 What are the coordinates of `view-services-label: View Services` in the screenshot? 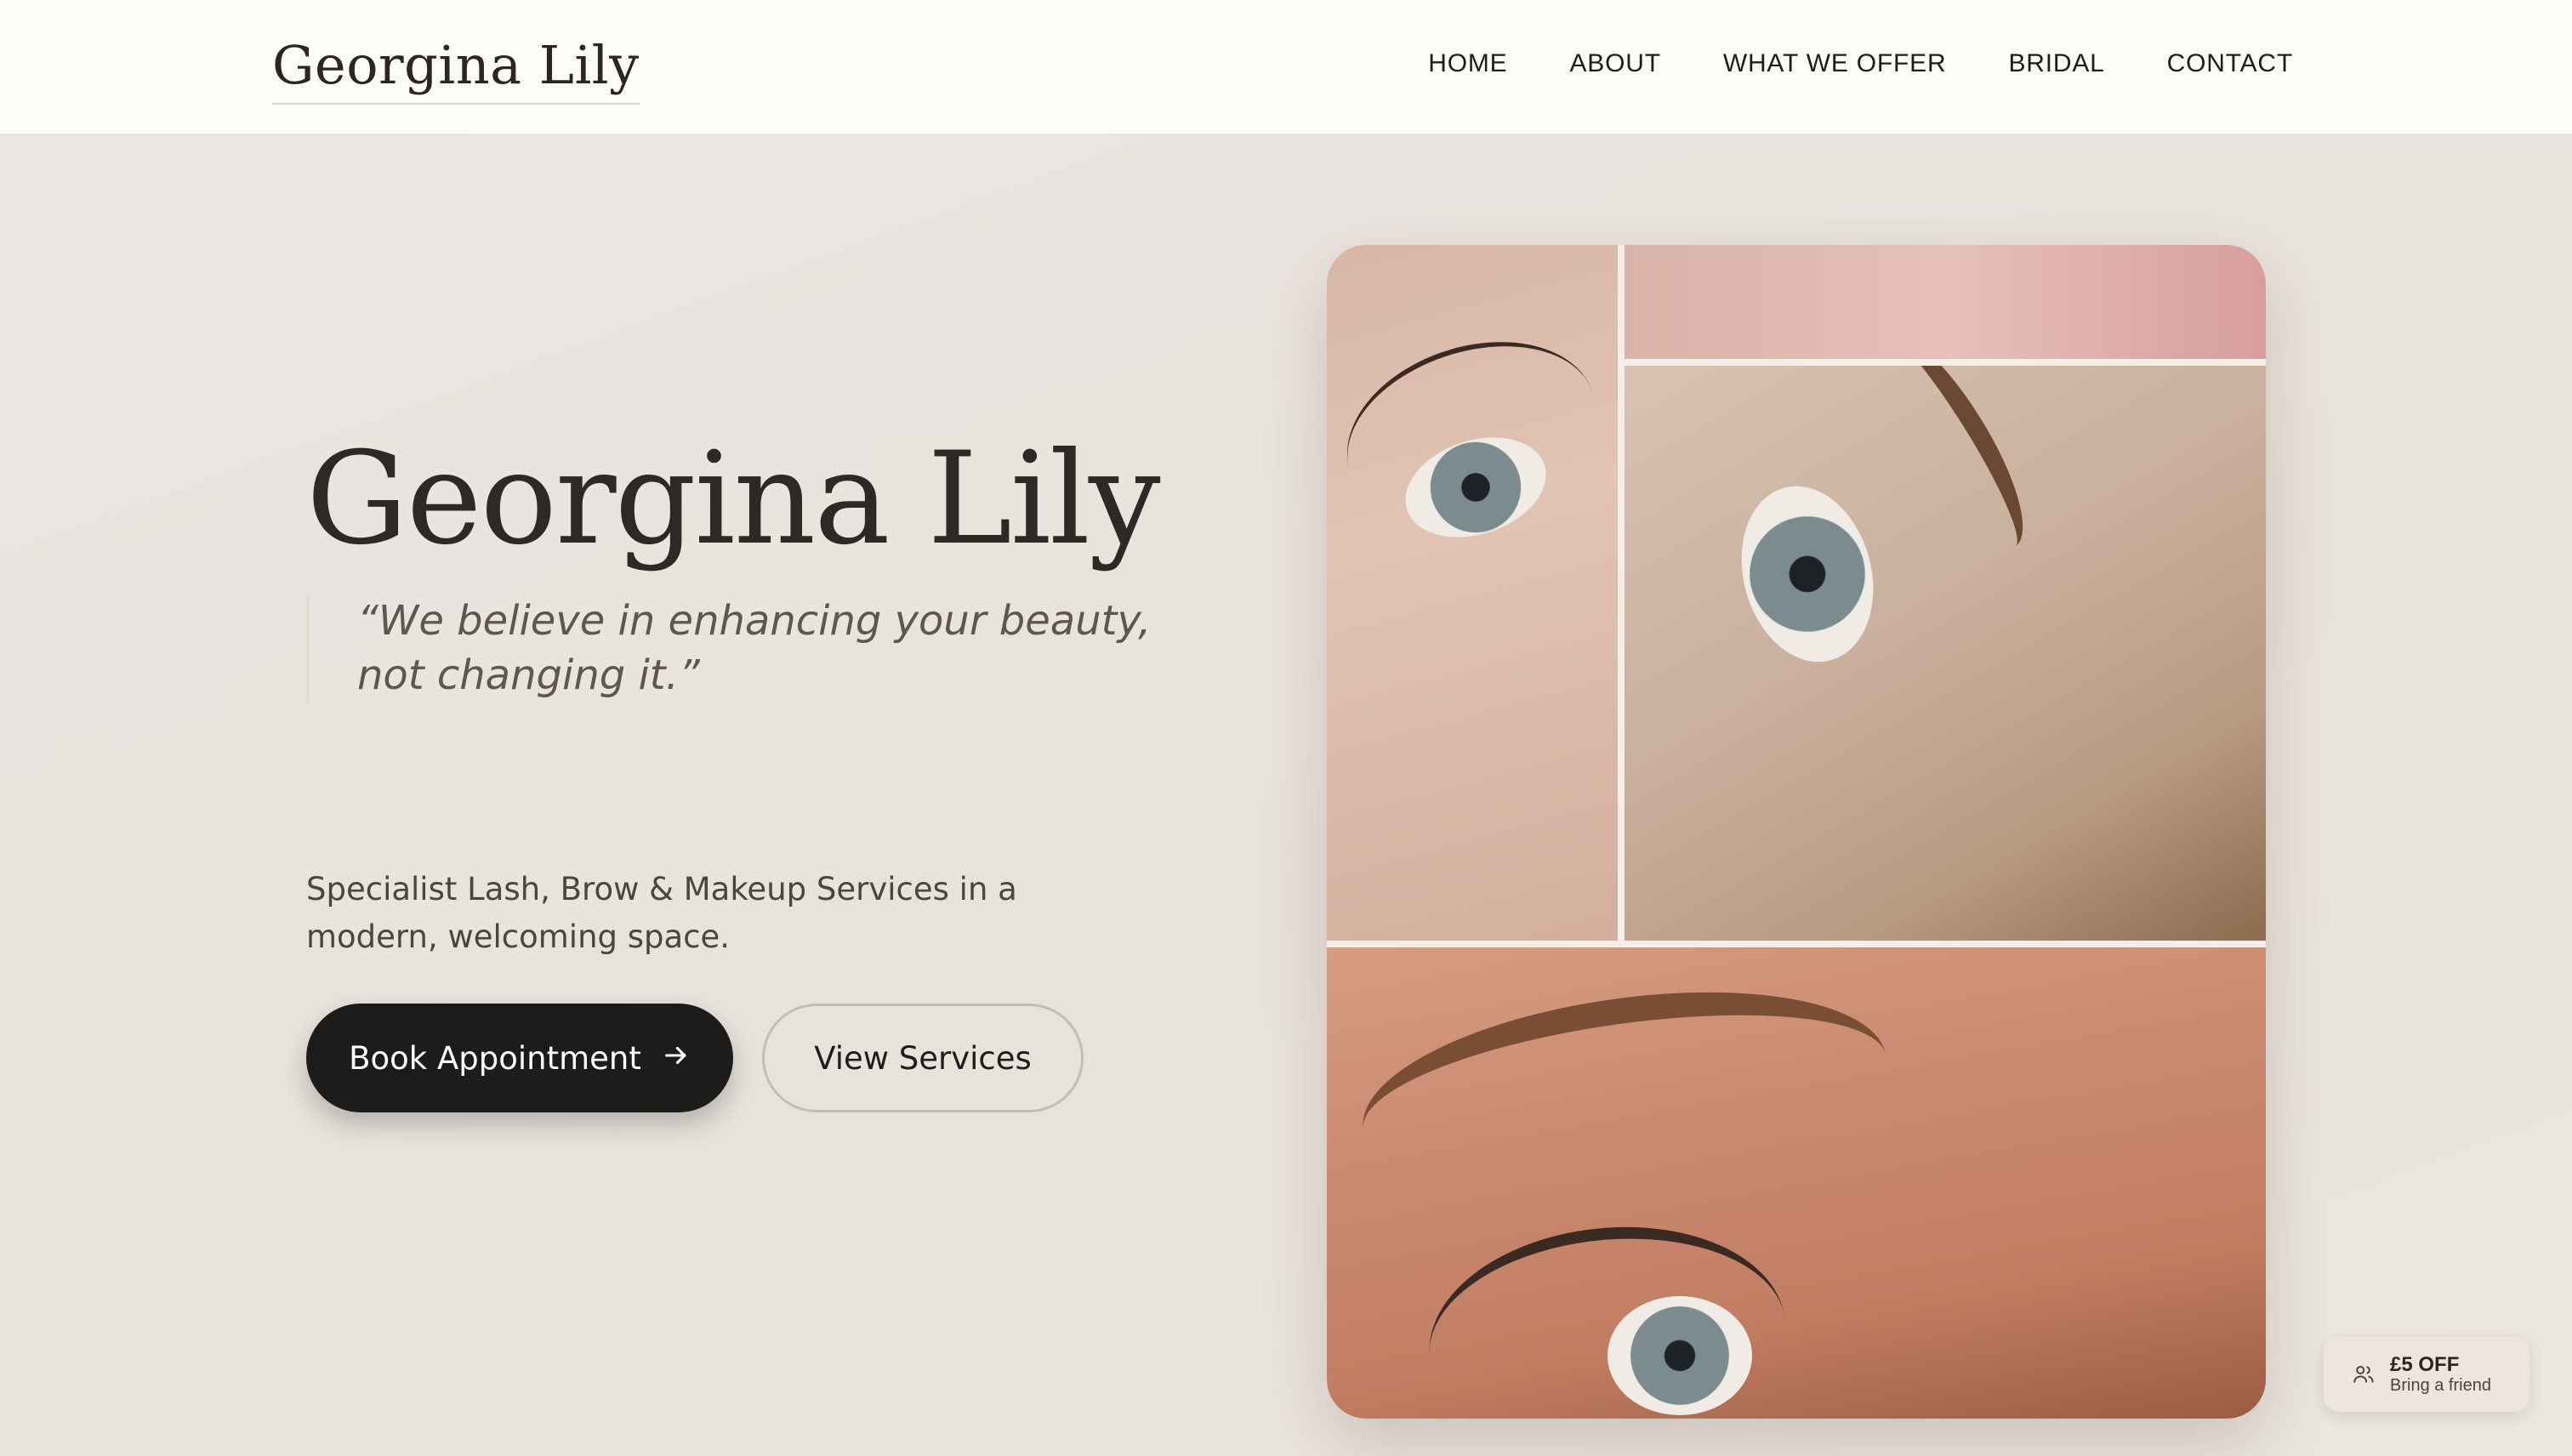 It's located at (923, 1058).